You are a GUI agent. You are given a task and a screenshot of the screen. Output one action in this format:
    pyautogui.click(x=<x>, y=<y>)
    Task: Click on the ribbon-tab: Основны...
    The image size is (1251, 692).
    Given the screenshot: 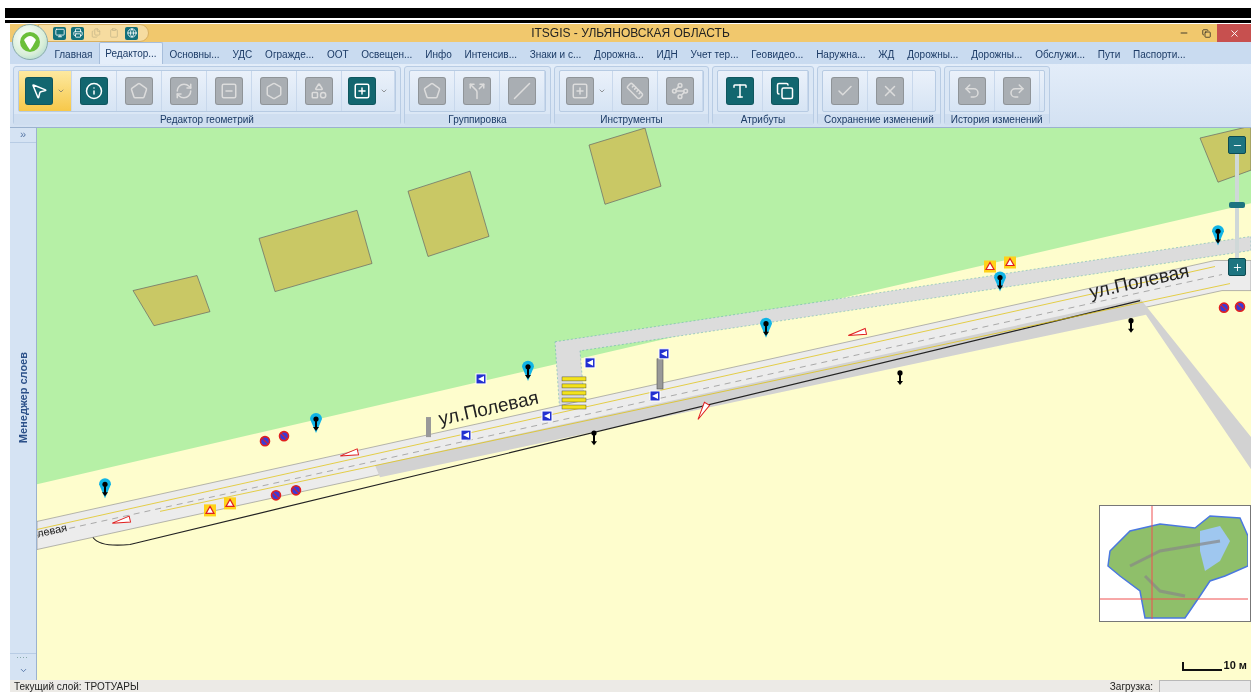 What is the action you would take?
    pyautogui.click(x=195, y=53)
    